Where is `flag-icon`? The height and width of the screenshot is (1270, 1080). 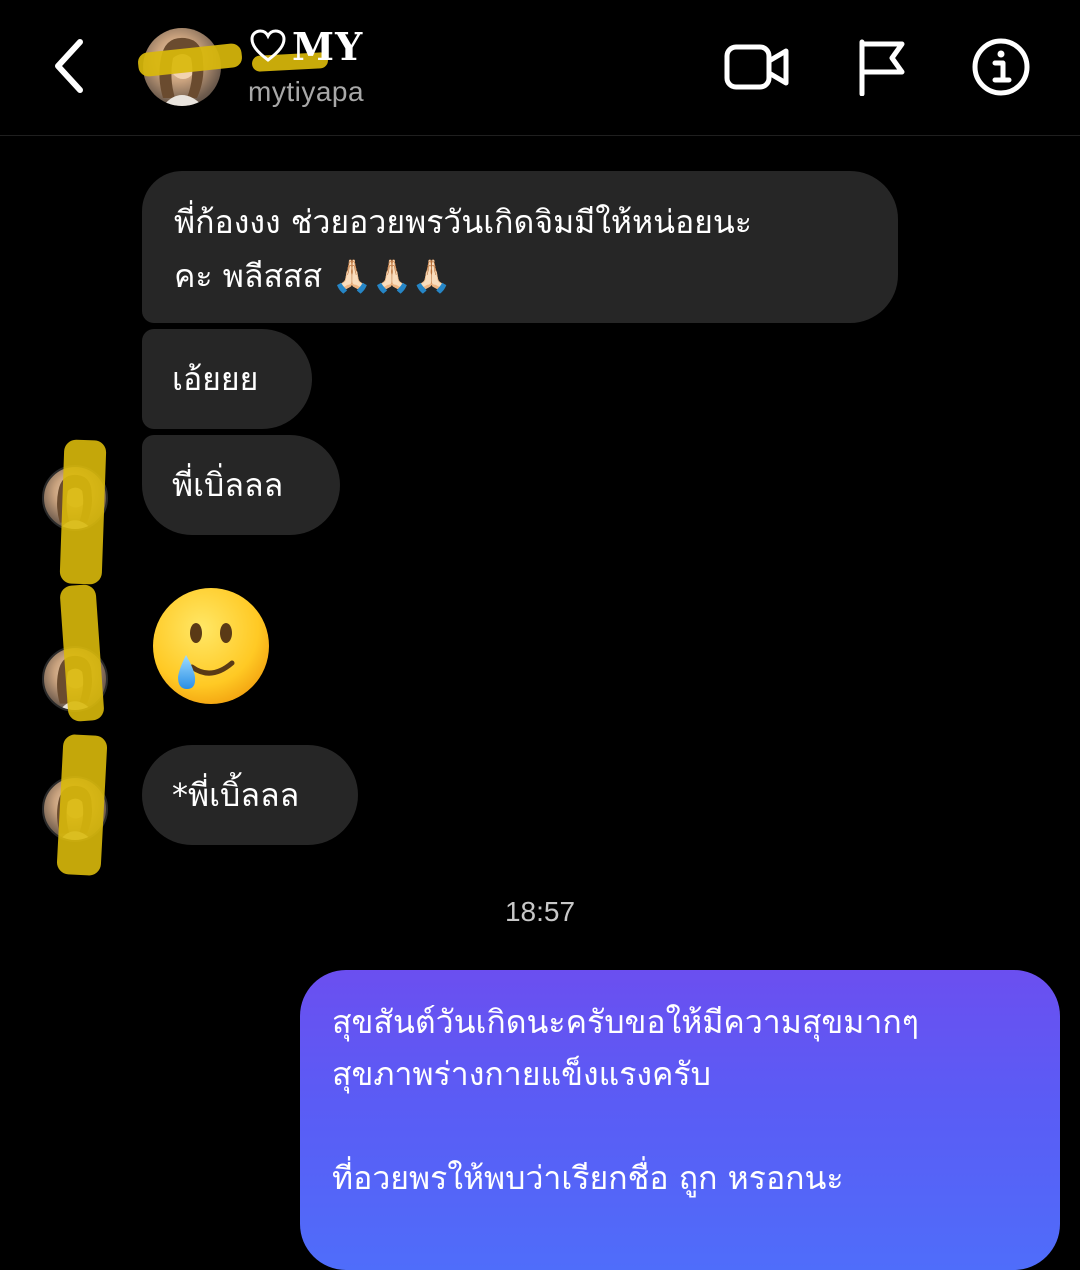
flag-icon is located at coordinates (882, 67).